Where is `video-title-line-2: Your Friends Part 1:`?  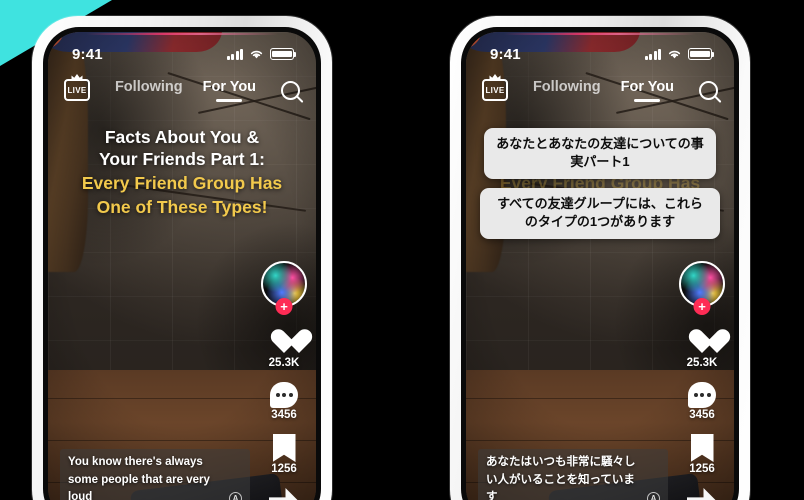
video-title-line-2: Your Friends Part 1: is located at coordinates (182, 159).